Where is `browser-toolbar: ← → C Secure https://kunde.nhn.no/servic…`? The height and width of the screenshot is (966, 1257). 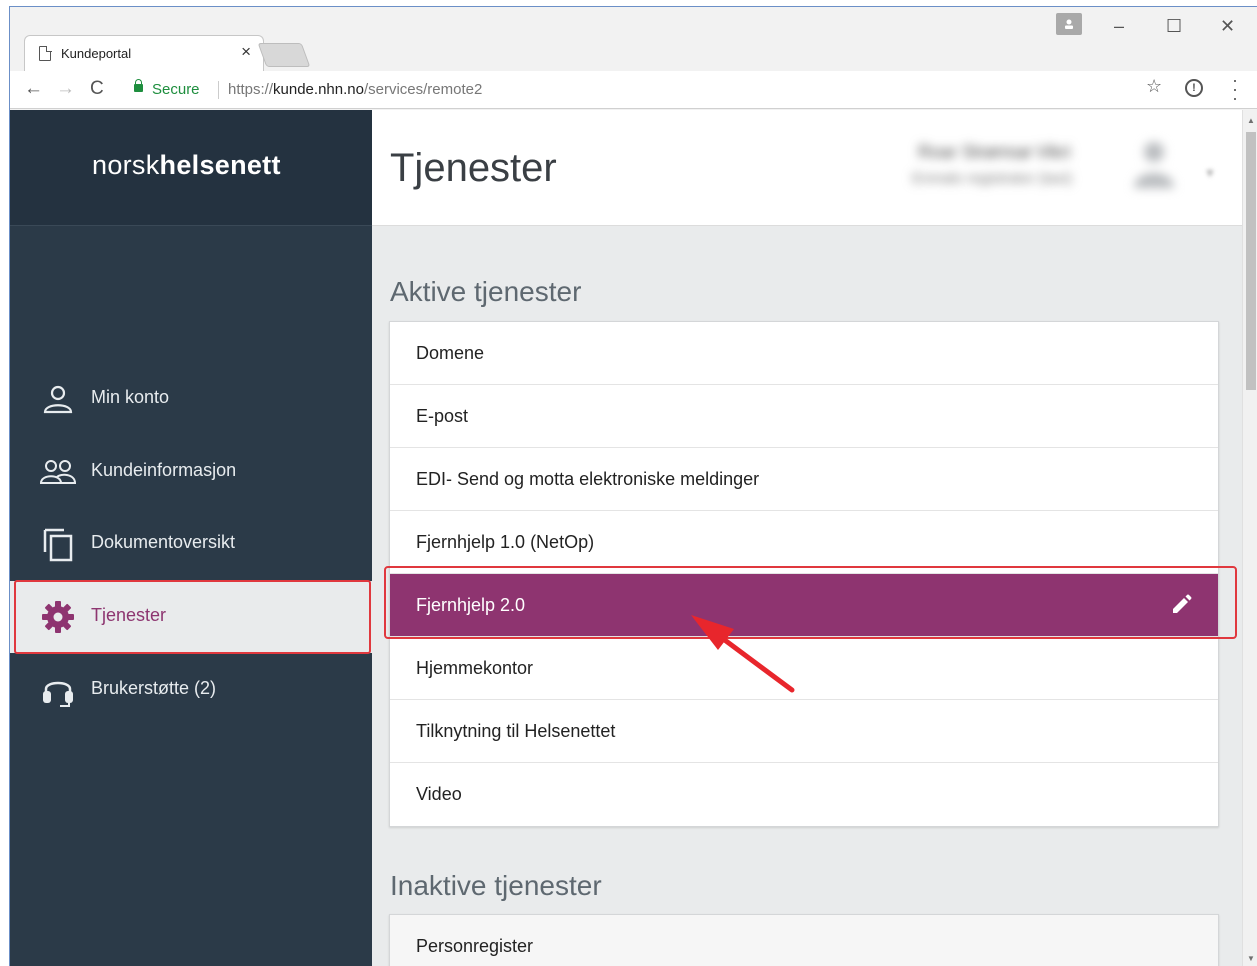
browser-toolbar: ← → C Secure https://kunde.nhn.no/servic… is located at coordinates (633, 90).